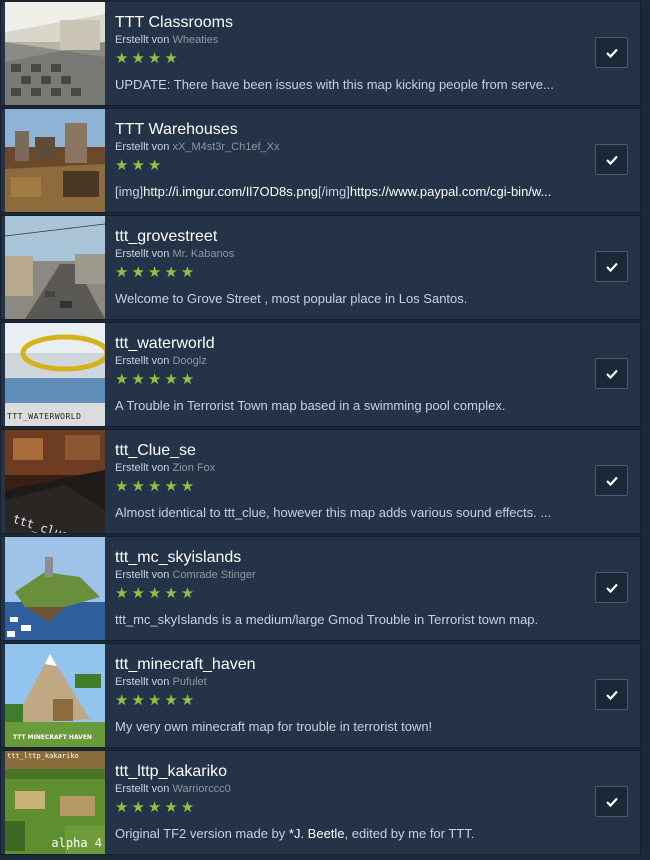 The height and width of the screenshot is (860, 650). Describe the element at coordinates (161, 361) in the screenshot. I see `item-author: Erstellt von Dooglz` at that location.